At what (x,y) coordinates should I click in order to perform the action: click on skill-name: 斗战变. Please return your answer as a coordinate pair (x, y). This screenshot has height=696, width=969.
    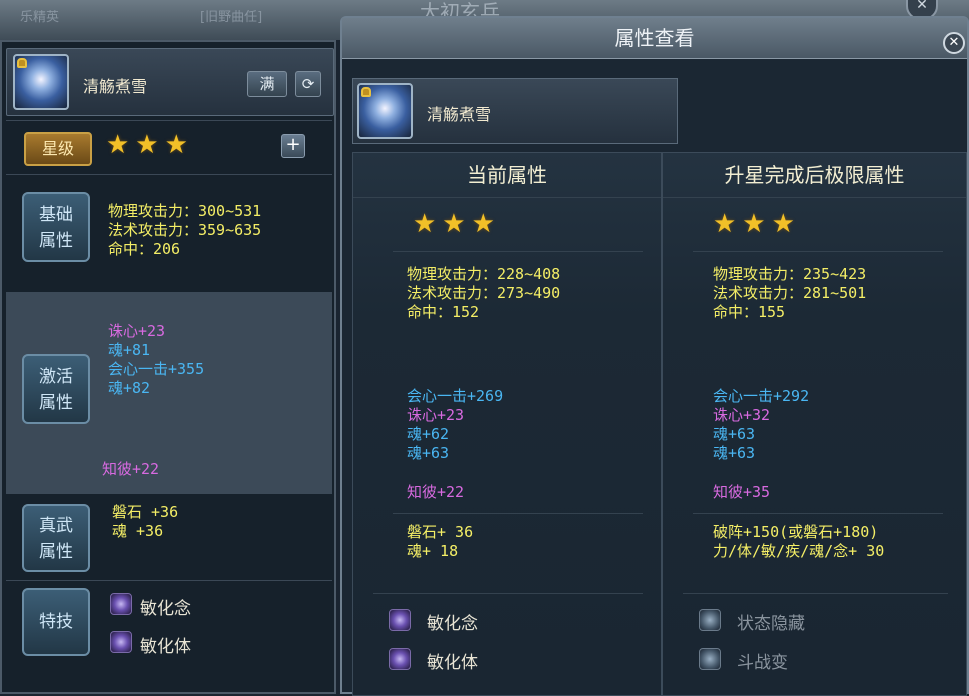
    Looking at the image, I should click on (762, 663).